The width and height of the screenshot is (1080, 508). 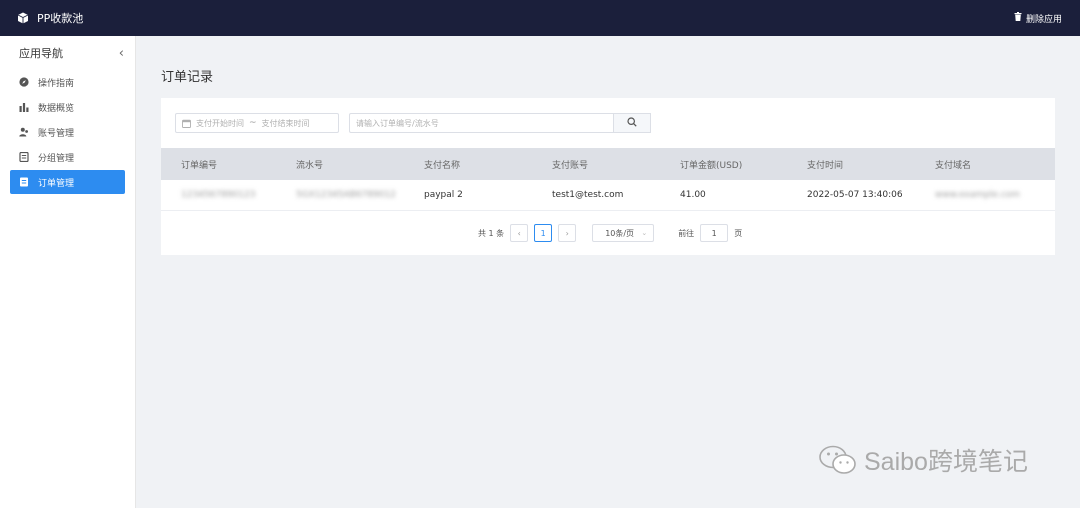 I want to click on order-icon, so click(x=24, y=182).